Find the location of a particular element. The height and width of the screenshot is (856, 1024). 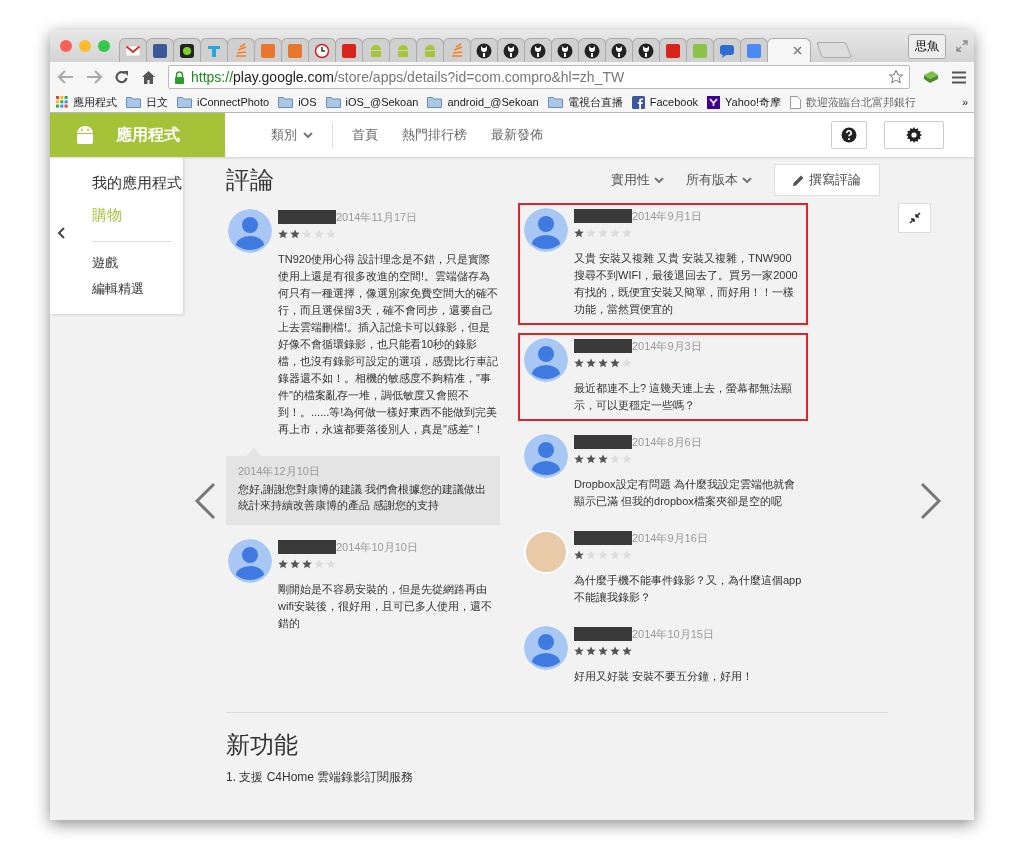

back-icon is located at coordinates (66, 77).